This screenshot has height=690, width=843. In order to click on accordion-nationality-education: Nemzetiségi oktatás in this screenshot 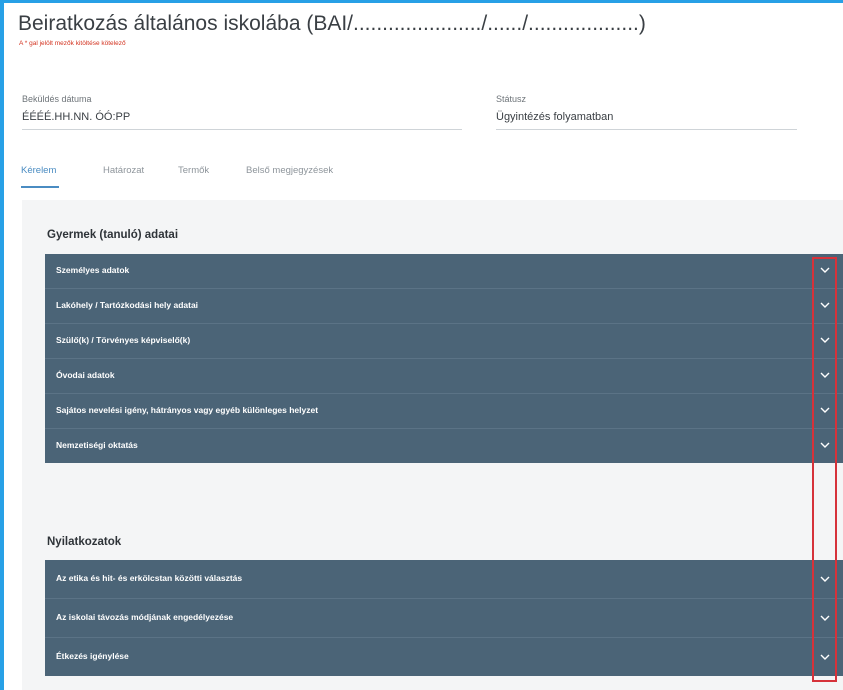, I will do `click(444, 446)`.